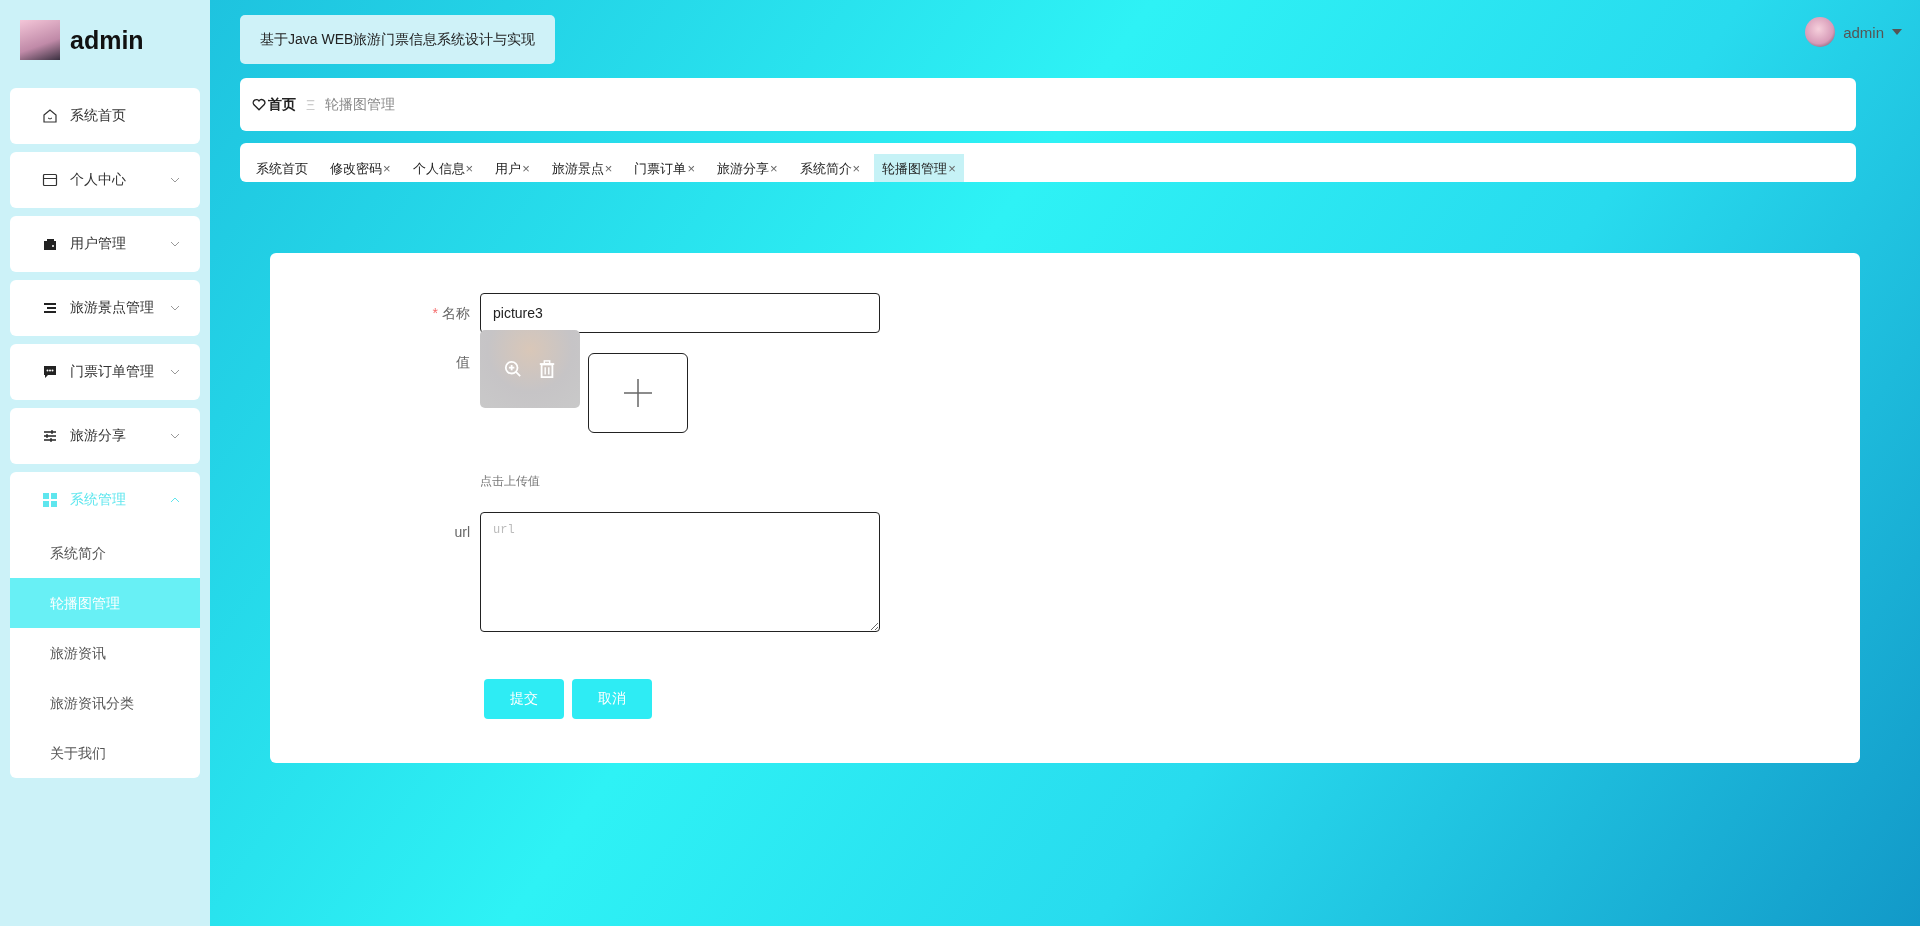 The image size is (1920, 926). I want to click on plus-icon, so click(638, 393).